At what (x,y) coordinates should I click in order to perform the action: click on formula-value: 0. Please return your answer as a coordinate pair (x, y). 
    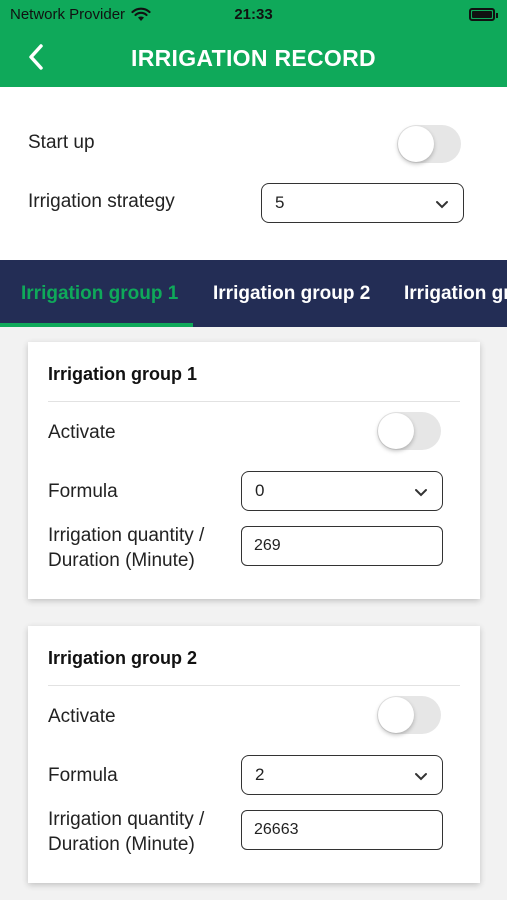
    Looking at the image, I should click on (260, 490).